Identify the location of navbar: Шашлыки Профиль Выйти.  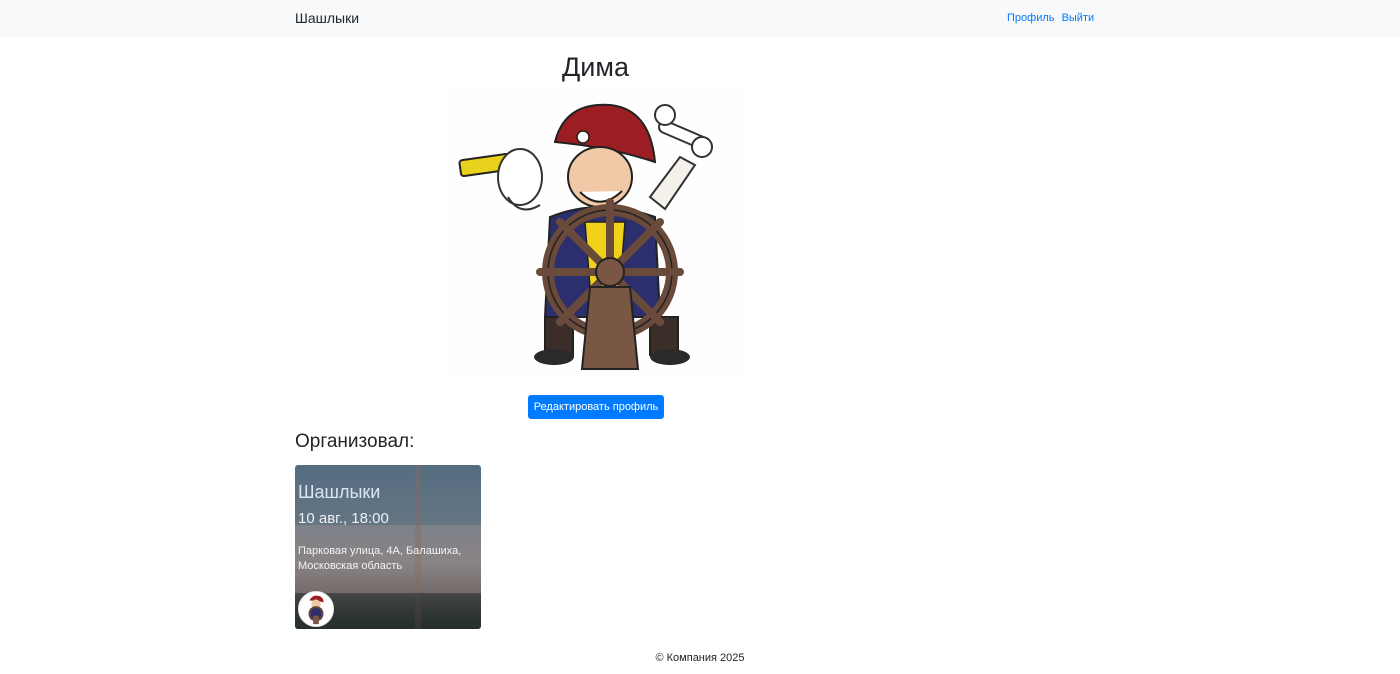
(700, 18).